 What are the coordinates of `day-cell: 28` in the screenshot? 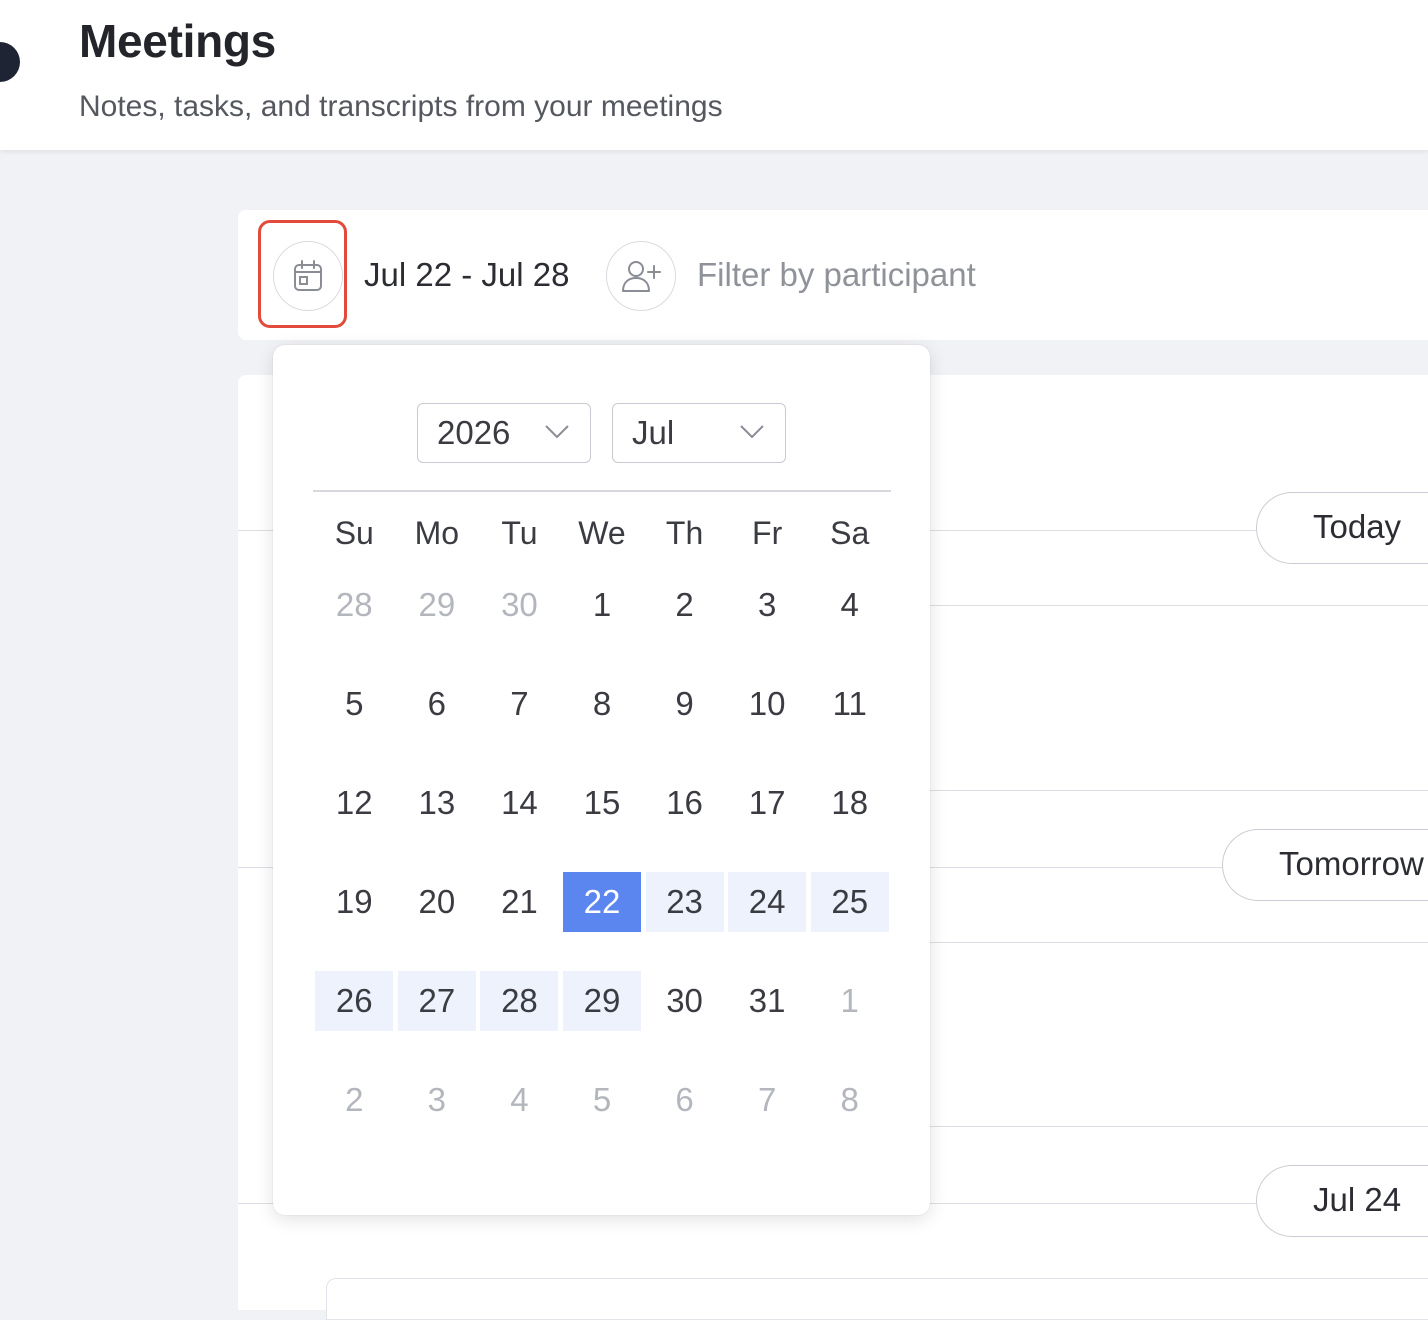 It's located at (354, 605).